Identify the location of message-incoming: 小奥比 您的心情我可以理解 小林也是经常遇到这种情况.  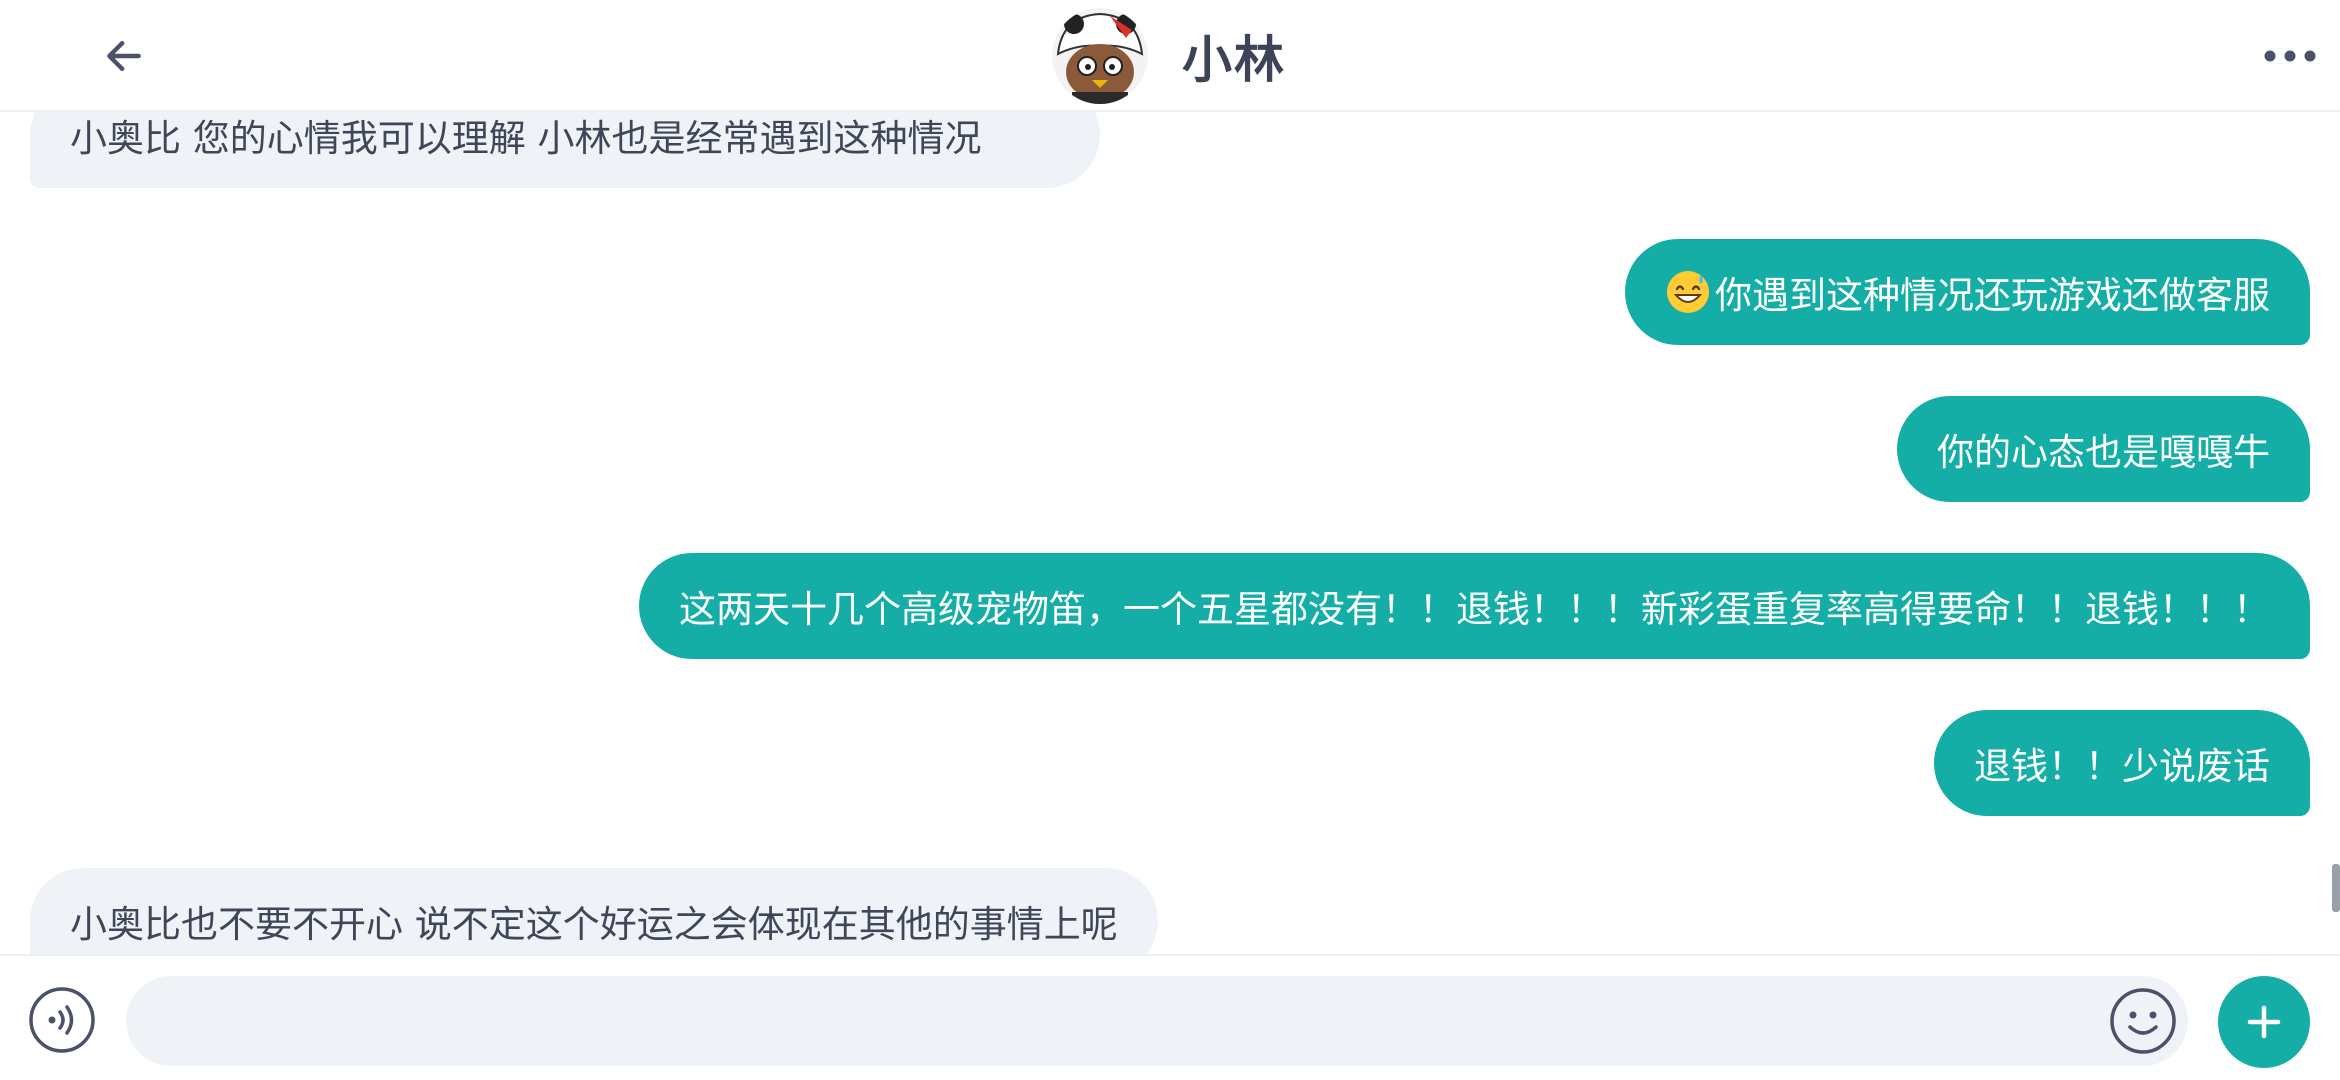
(565, 150).